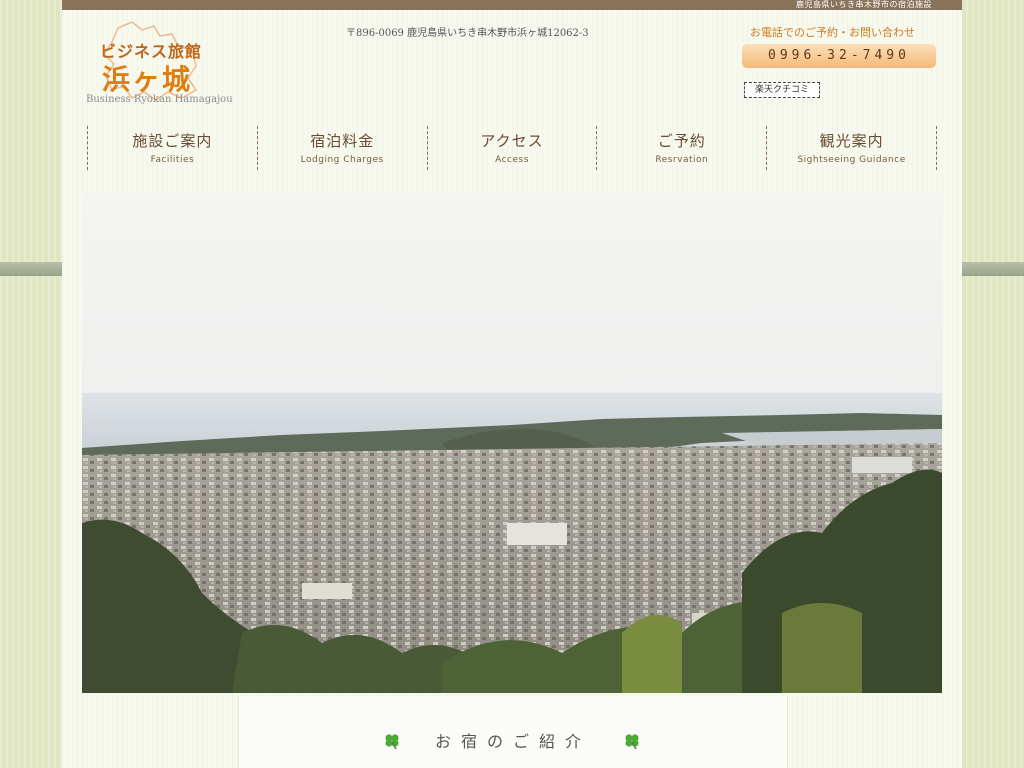  What do you see at coordinates (147, 79) in the screenshot?
I see `logo-name: 浜ヶ城` at bounding box center [147, 79].